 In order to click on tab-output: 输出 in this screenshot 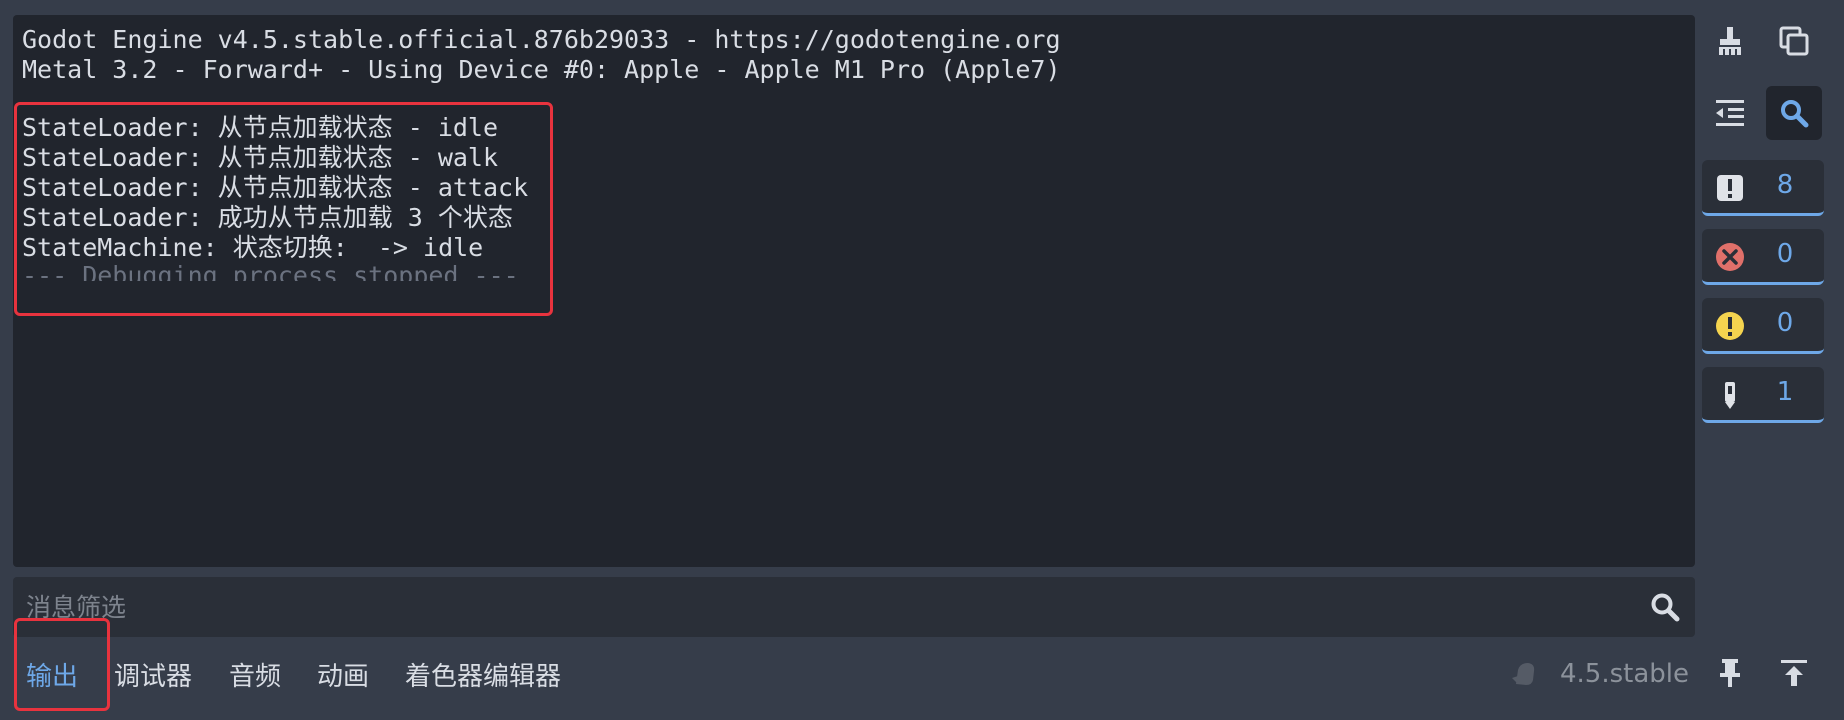, I will do `click(52, 674)`.